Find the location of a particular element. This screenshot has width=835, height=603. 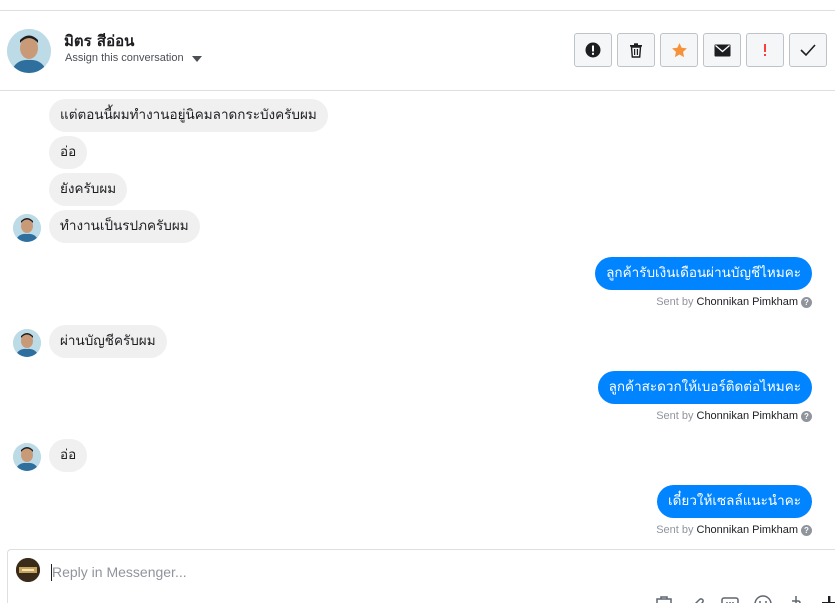

conversation-header: มิตร สีอ่อน Assign this conversation is located at coordinates (417, 51).